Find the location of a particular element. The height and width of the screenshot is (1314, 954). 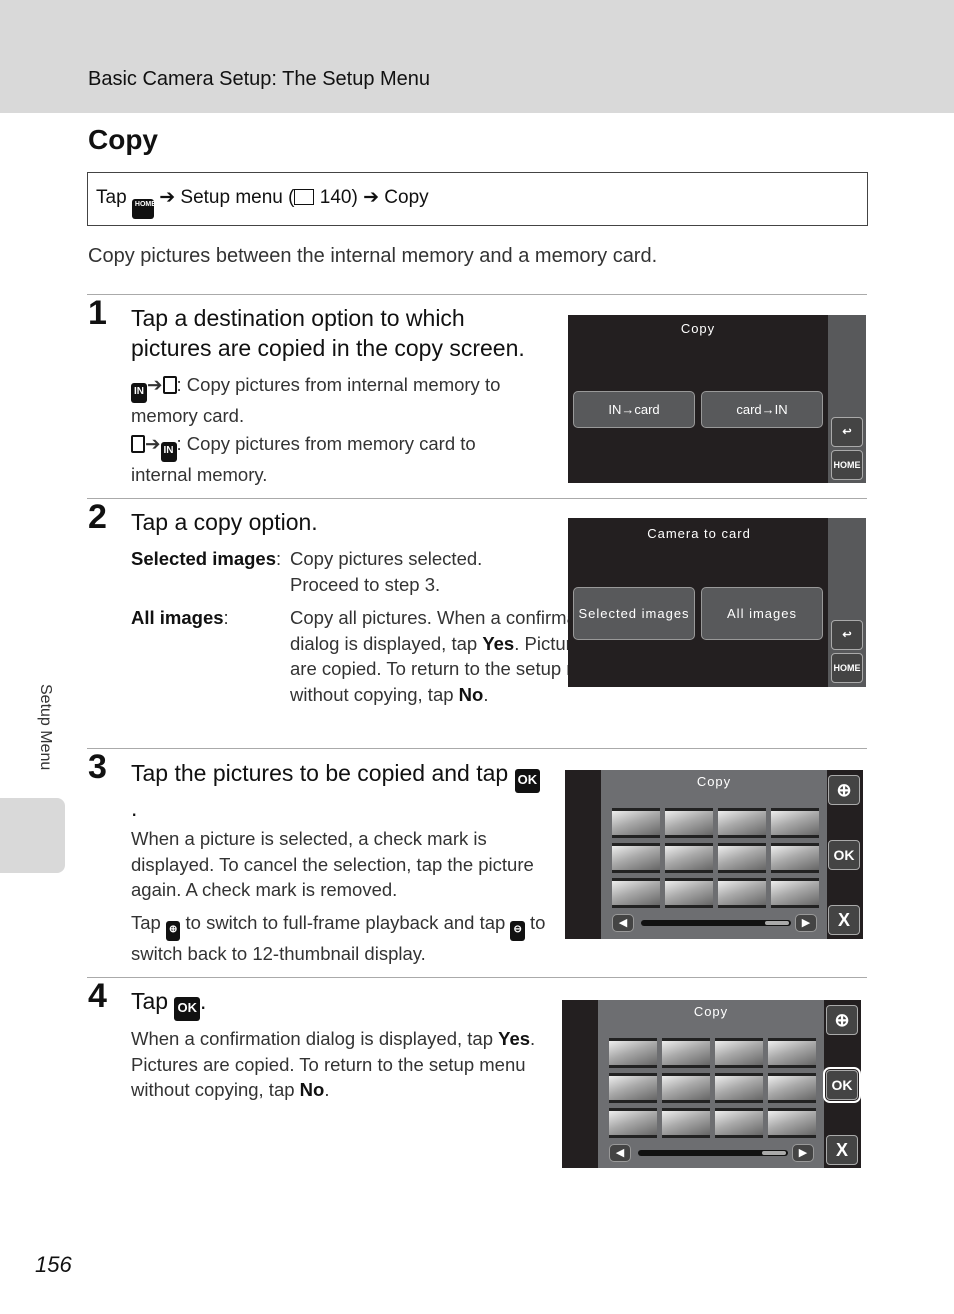

nav-copy: Copy is located at coordinates (406, 197).